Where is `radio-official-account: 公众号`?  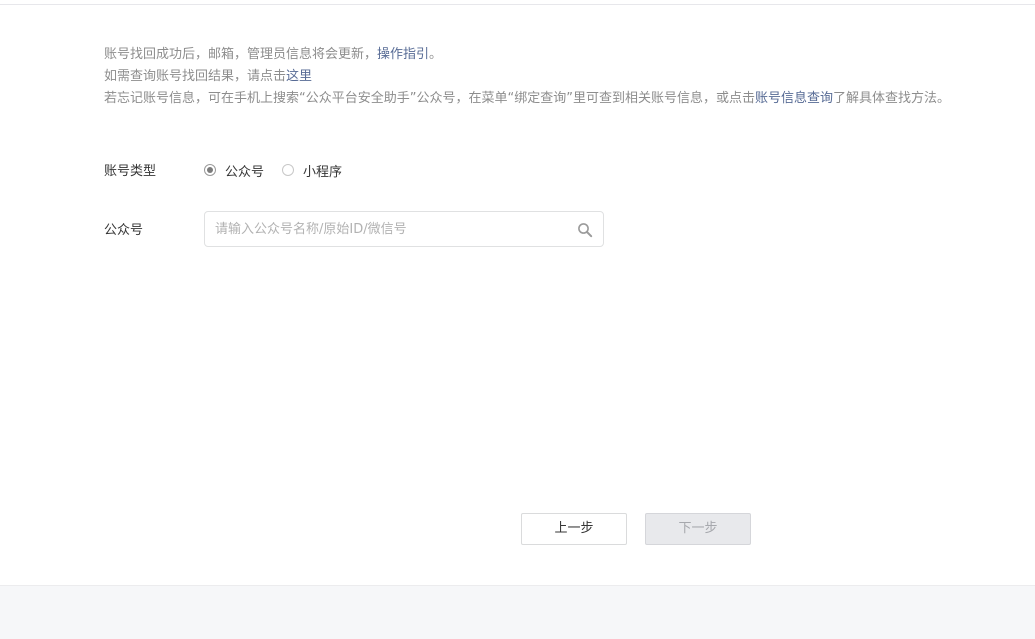
radio-official-account: 公众号 is located at coordinates (234, 170).